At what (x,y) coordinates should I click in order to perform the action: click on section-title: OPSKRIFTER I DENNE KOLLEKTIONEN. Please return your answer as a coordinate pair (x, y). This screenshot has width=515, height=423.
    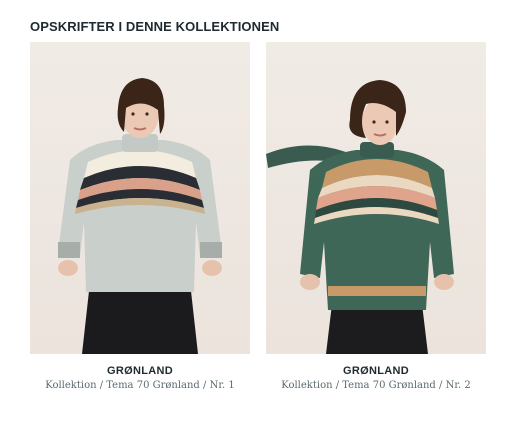
    Looking at the image, I should click on (155, 26).